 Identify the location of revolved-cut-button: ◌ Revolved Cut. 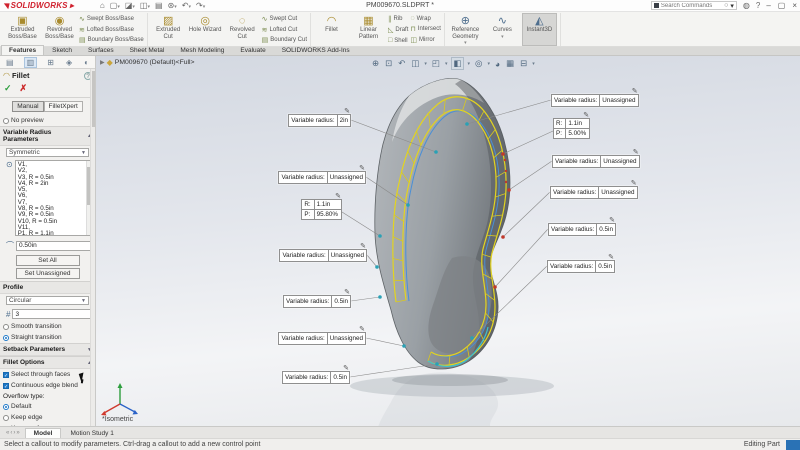
(242, 29).